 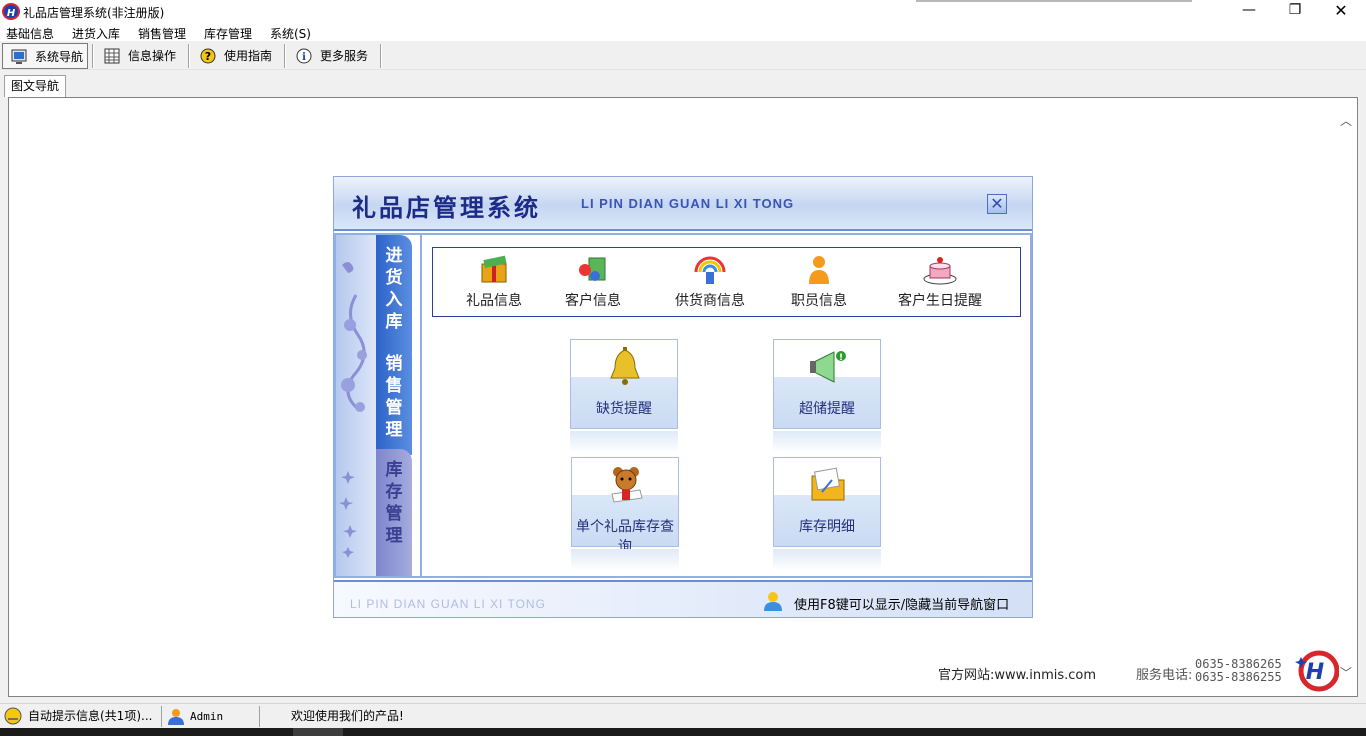 I want to click on svg-text: i, so click(x=304, y=57).